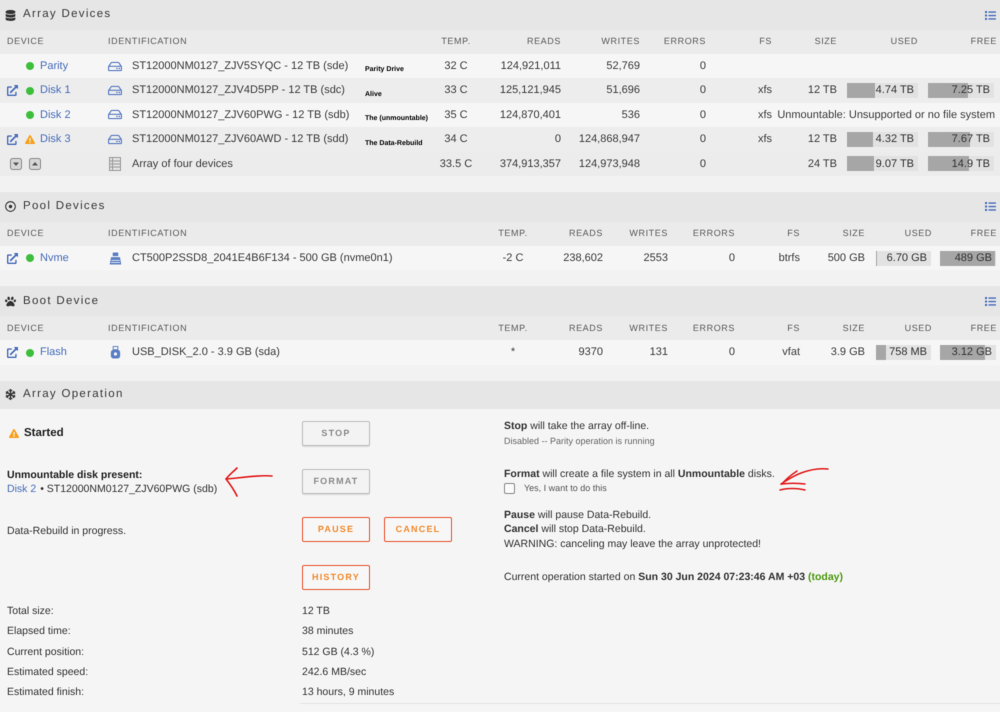  Describe the element at coordinates (623, 90) in the screenshot. I see `table-cell-text: 51,696` at that location.